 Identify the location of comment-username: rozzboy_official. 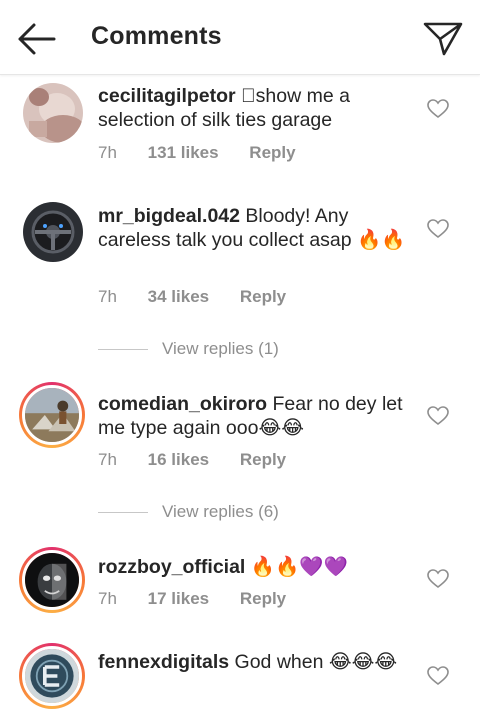
(171, 567).